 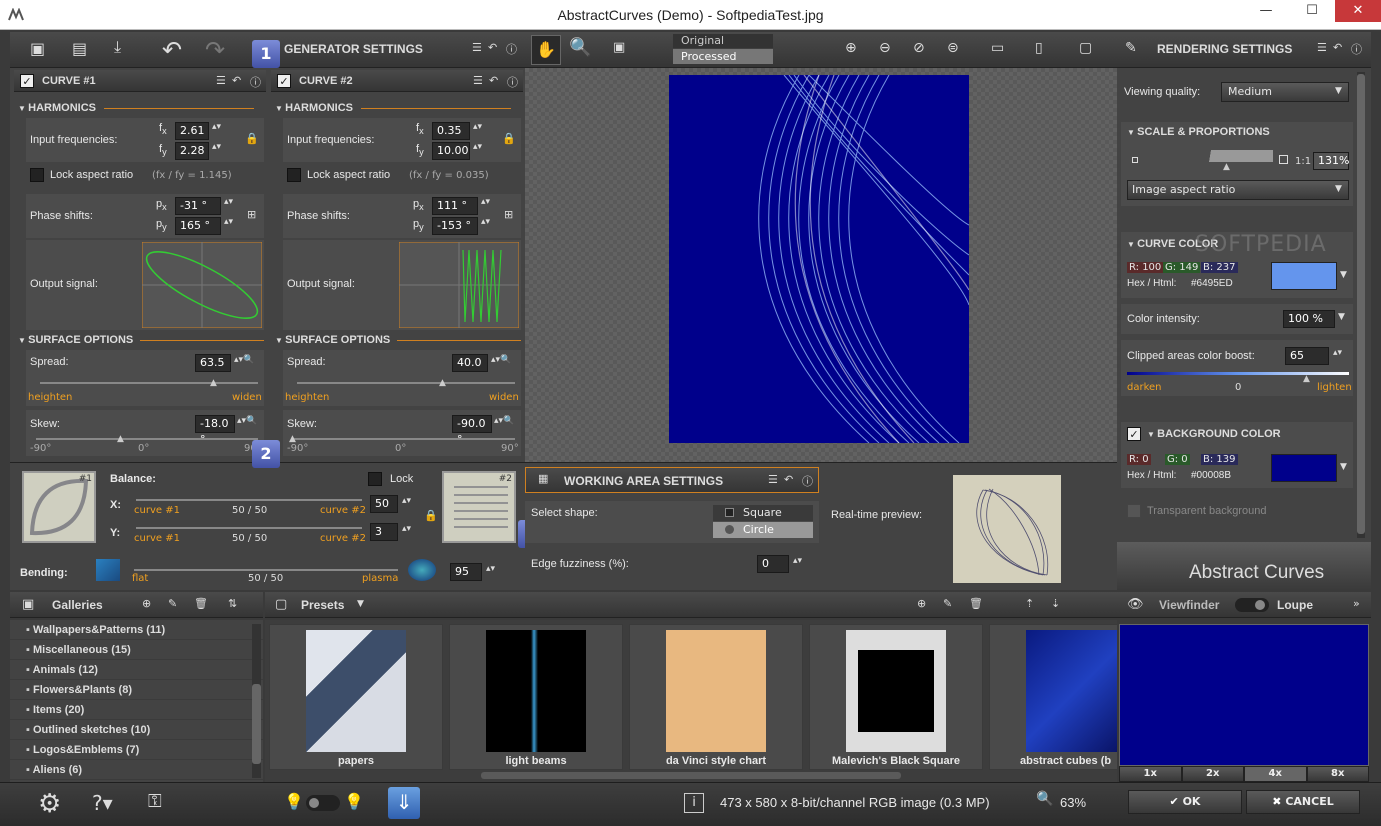 I want to click on curve-2-fy-input: 10.00, so click(x=451, y=151).